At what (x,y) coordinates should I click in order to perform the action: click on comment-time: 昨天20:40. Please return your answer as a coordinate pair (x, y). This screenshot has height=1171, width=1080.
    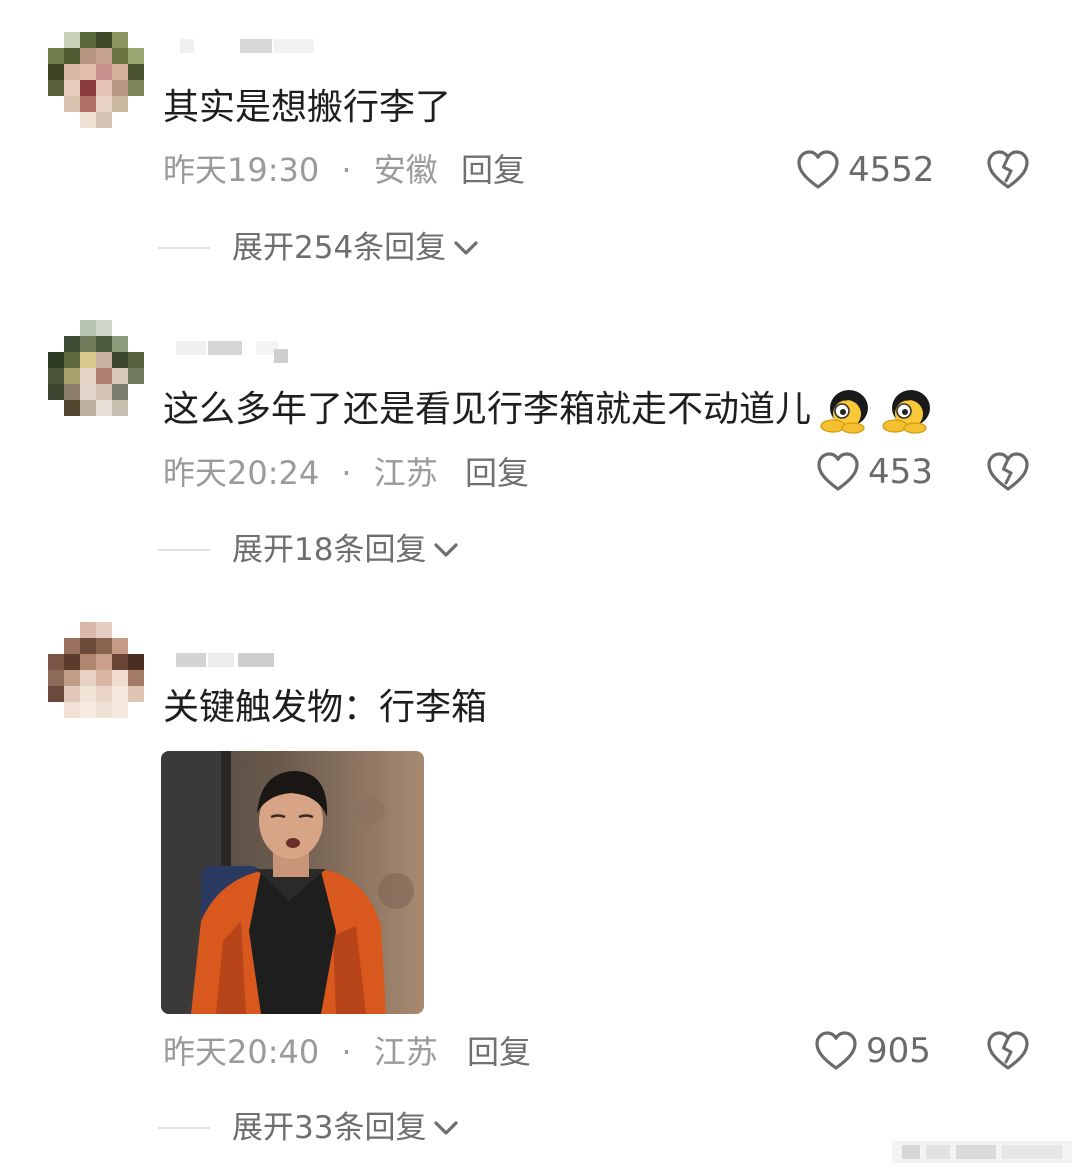
    Looking at the image, I should click on (241, 1052).